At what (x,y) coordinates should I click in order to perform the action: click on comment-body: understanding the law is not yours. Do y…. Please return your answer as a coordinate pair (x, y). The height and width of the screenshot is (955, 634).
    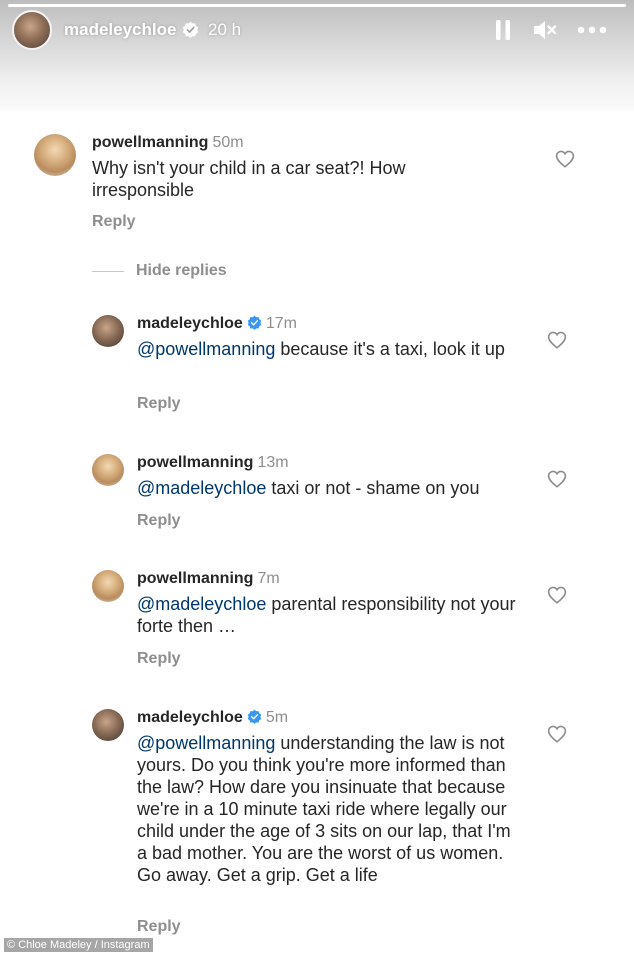
    Looking at the image, I should click on (324, 809).